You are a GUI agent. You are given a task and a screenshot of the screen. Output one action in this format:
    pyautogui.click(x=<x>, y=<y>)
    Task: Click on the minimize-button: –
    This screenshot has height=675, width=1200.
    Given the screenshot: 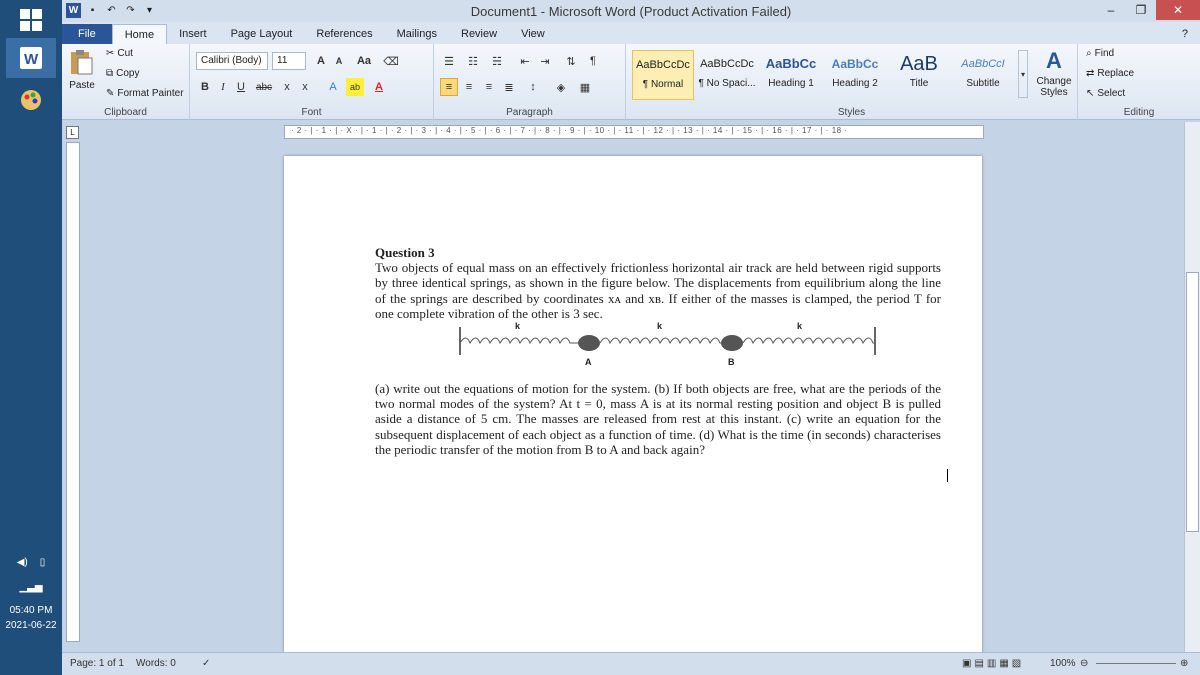 What is the action you would take?
    pyautogui.click(x=1111, y=10)
    